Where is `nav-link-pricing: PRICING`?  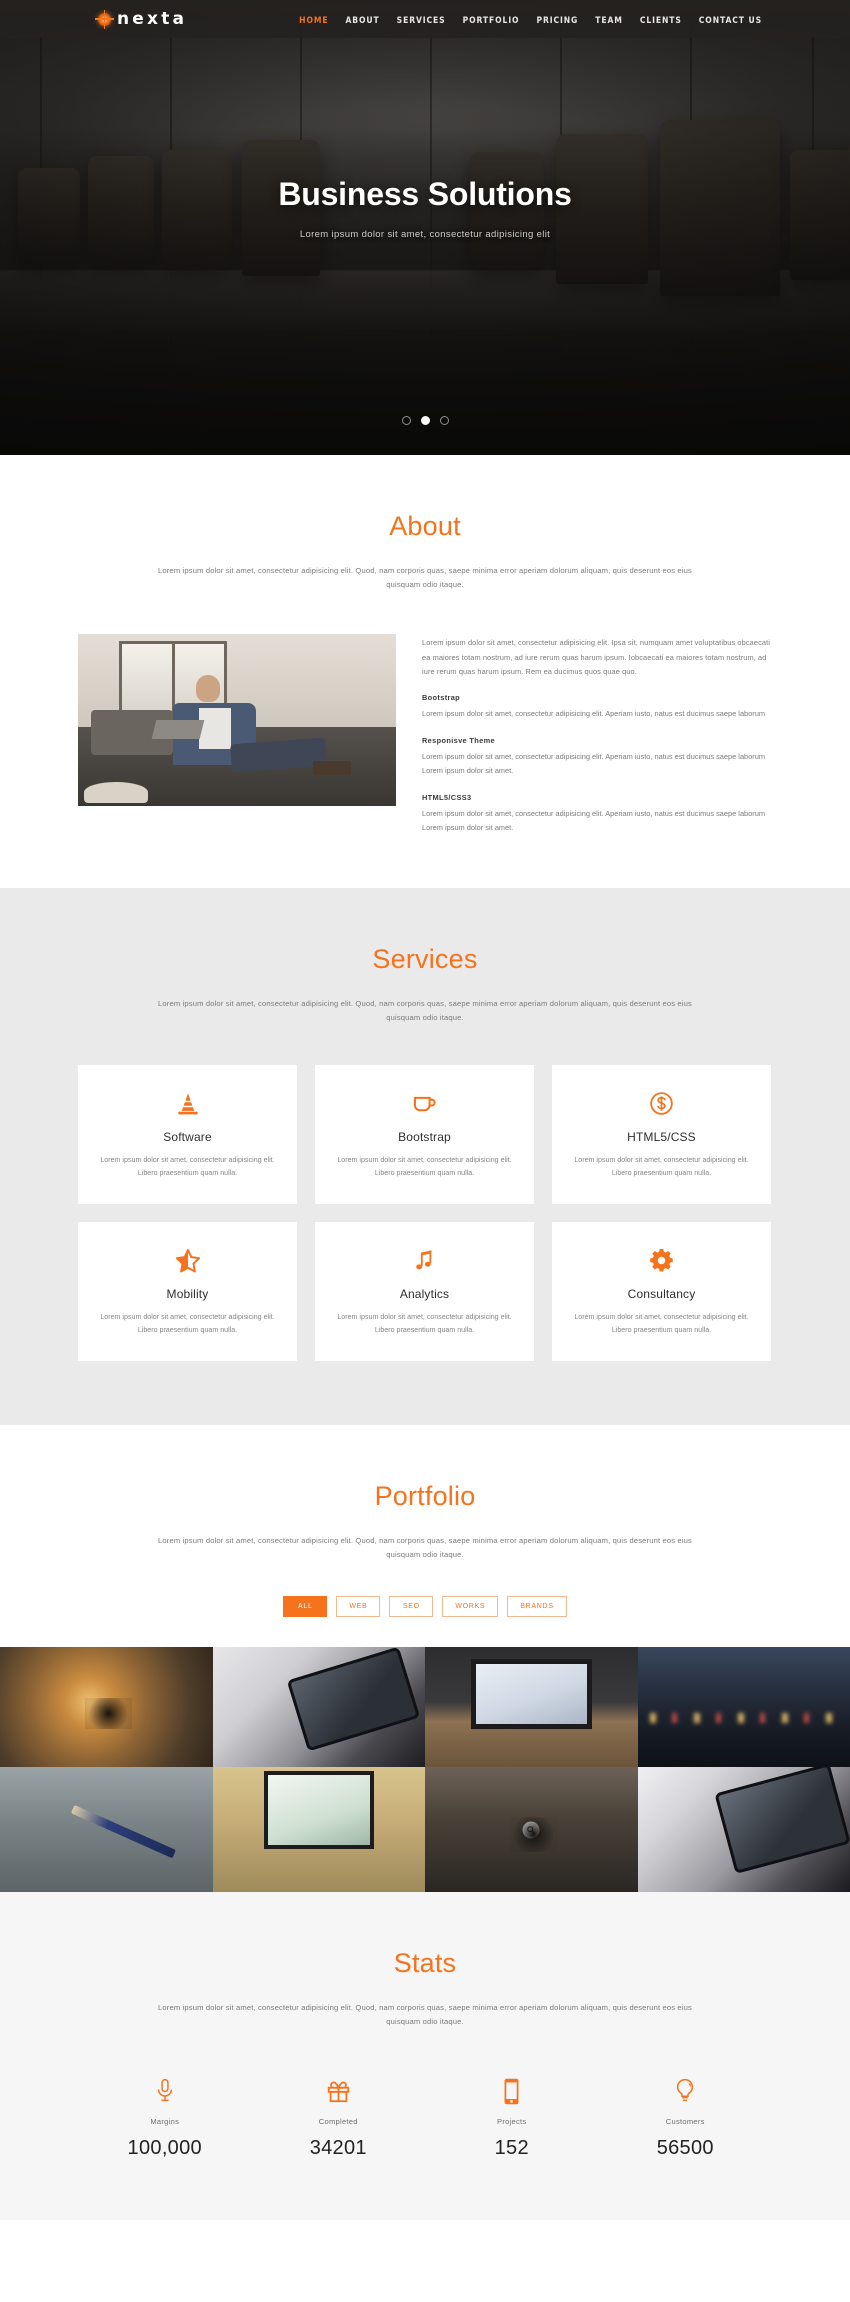 nav-link-pricing: PRICING is located at coordinates (557, 21).